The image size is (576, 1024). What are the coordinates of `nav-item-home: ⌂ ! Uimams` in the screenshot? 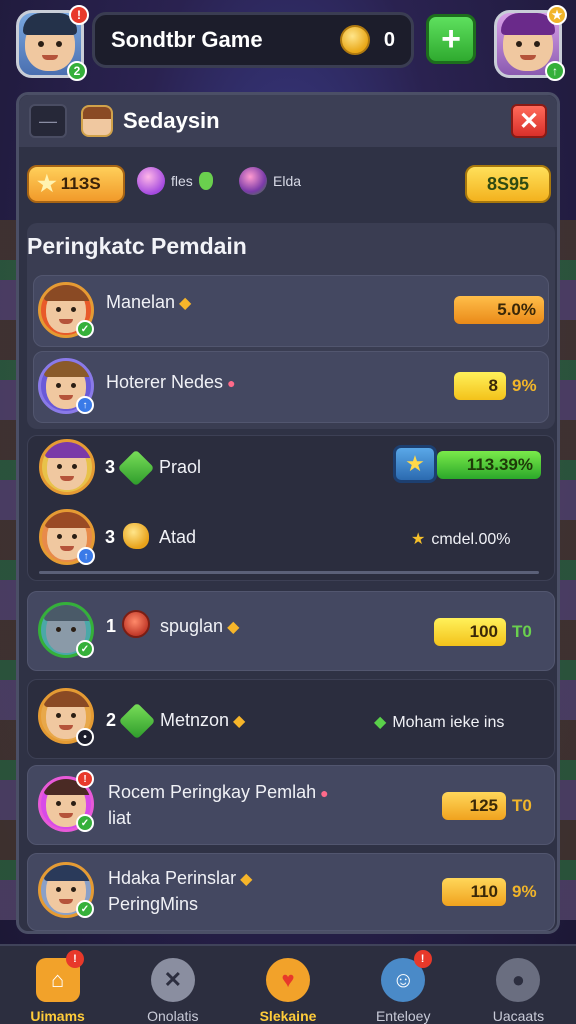 It's located at (57, 985).